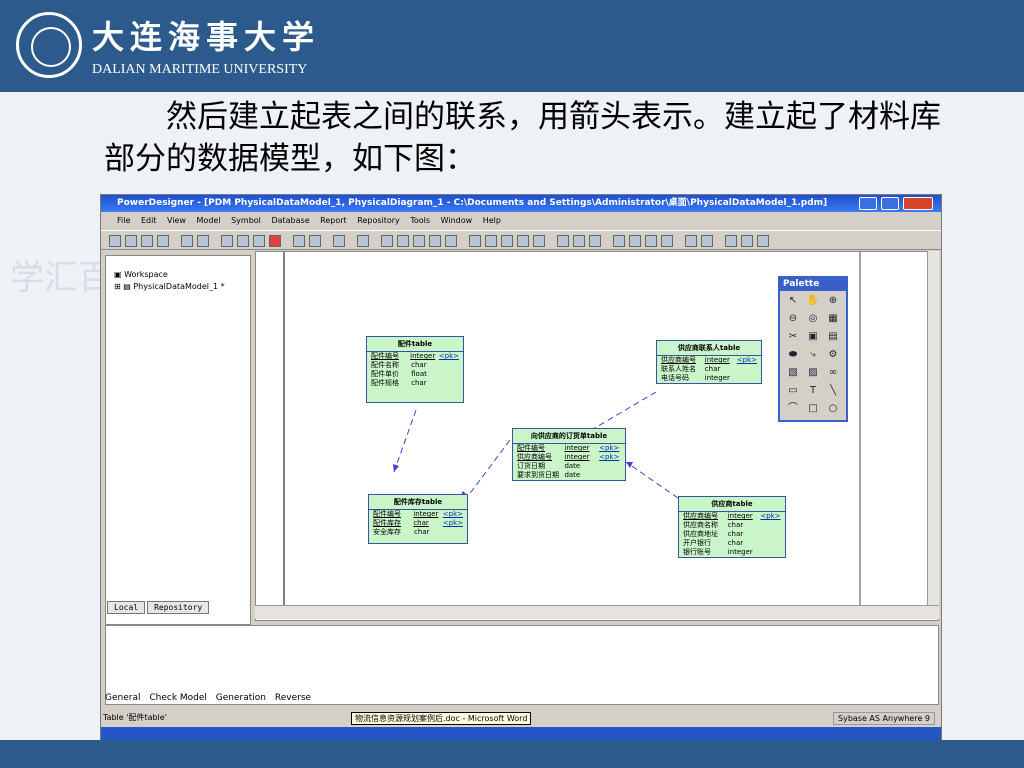  Describe the element at coordinates (595, 241) in the screenshot. I see `refresh-icon` at that location.